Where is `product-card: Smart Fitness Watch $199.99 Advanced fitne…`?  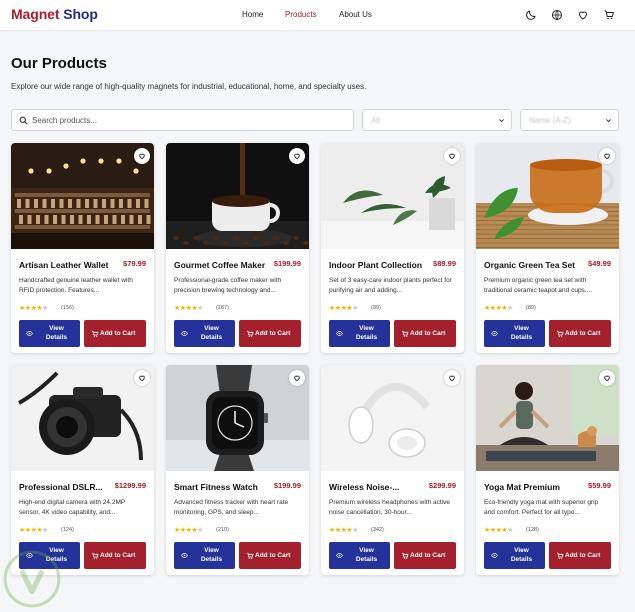
product-card: Smart Fitness Watch $199.99 Advanced fitne… is located at coordinates (237, 470).